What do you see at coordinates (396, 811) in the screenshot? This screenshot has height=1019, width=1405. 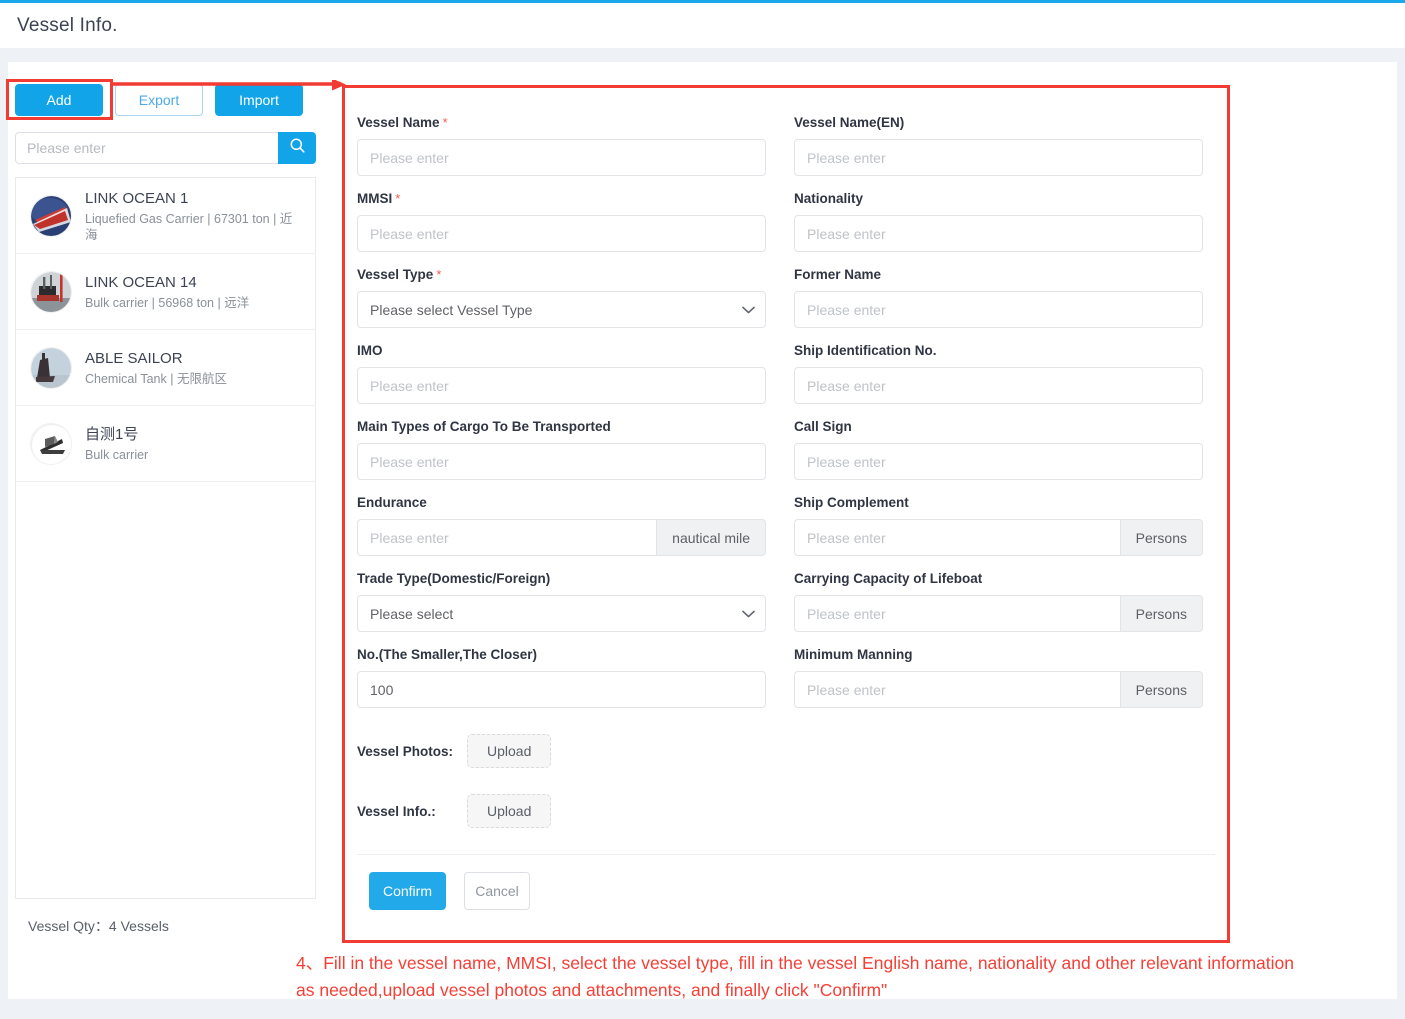 I see `label-vessel-info-file: Vessel Info.:` at bounding box center [396, 811].